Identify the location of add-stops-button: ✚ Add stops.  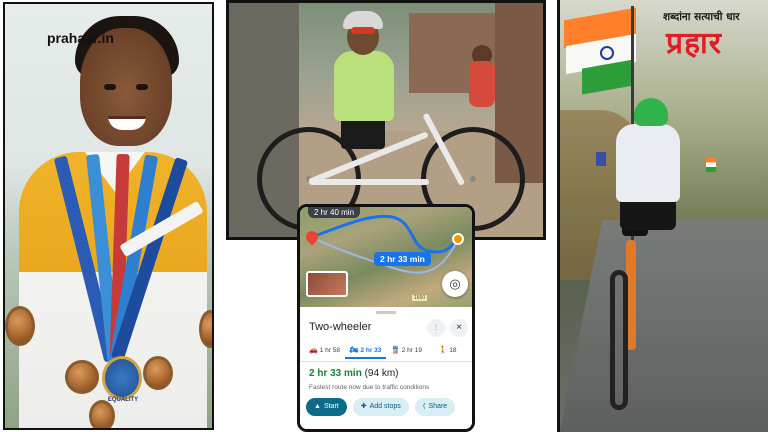
(380, 407).